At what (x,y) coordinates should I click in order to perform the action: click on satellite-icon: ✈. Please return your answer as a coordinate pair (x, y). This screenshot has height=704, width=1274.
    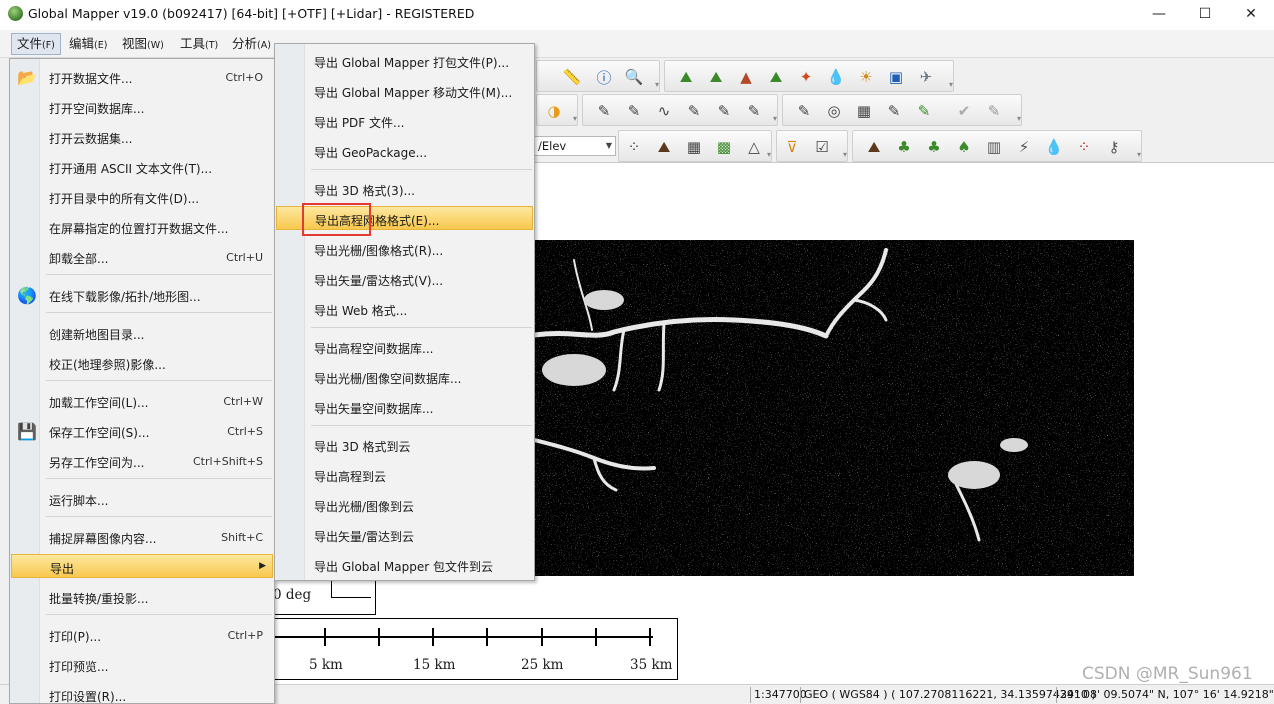
    Looking at the image, I should click on (926, 77).